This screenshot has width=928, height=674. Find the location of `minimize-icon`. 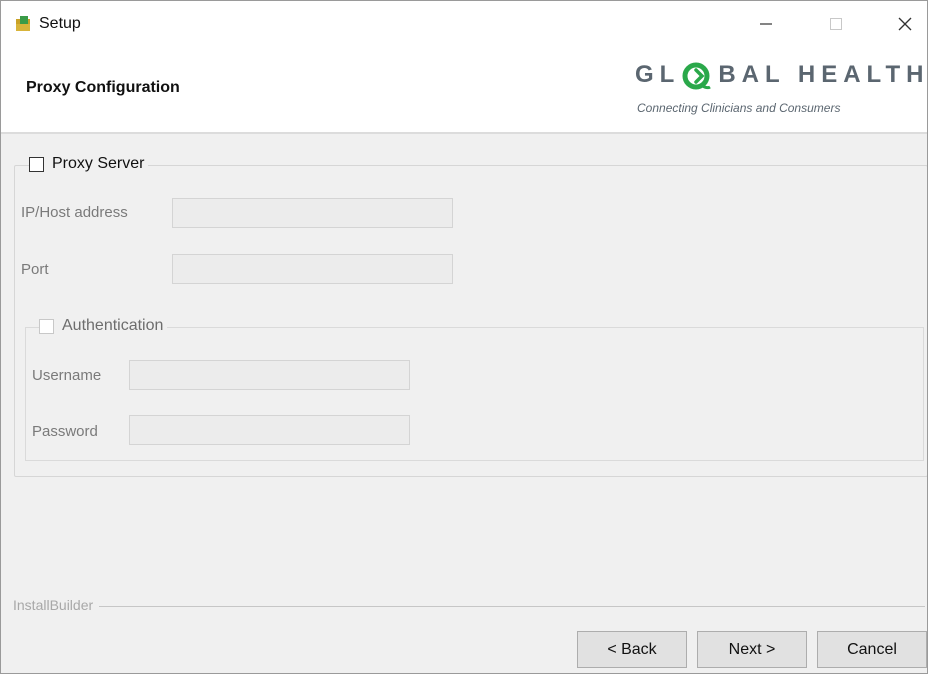

minimize-icon is located at coordinates (766, 24).